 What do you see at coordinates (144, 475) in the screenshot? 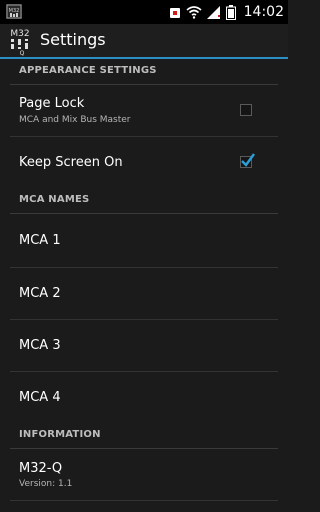
I see `list-item-app-info: M32-Q Version: 1.1` at bounding box center [144, 475].